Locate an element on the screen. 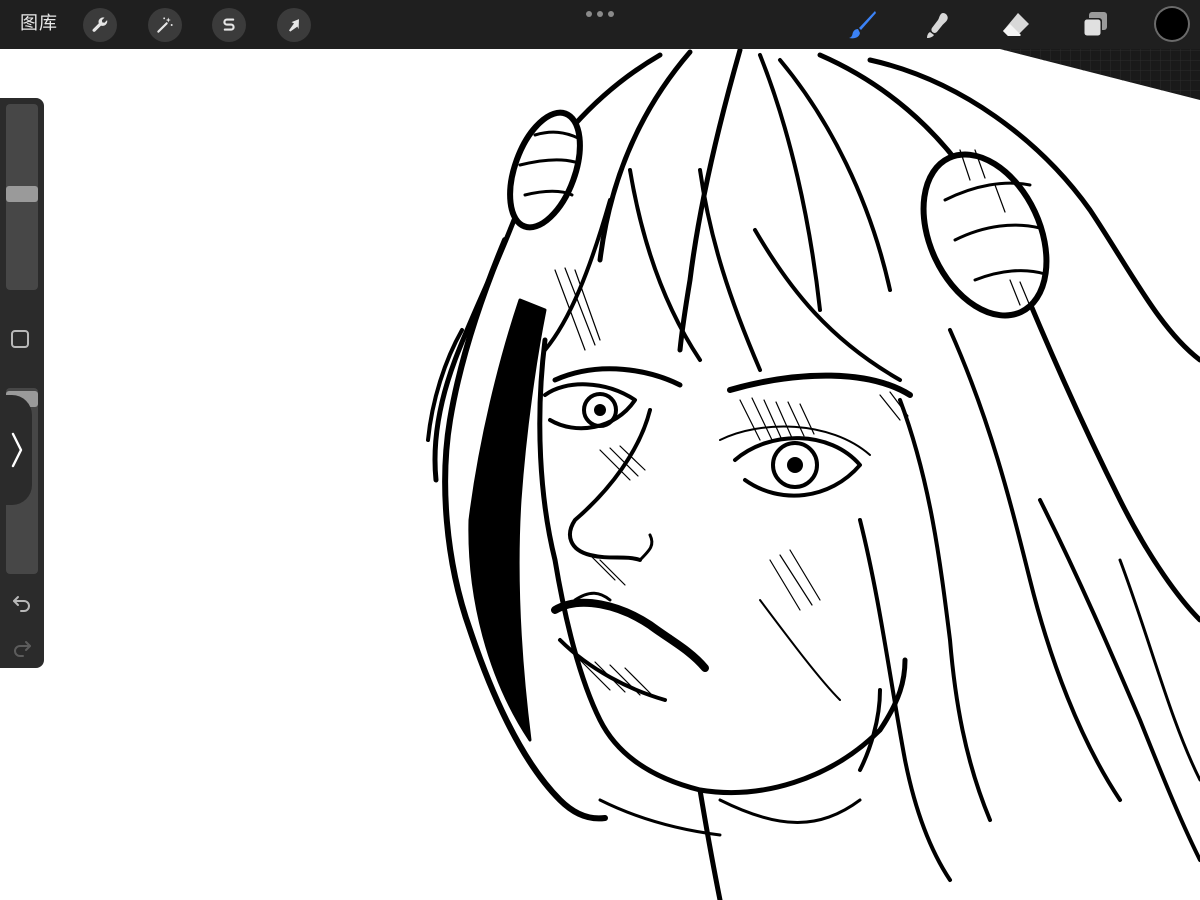 The width and height of the screenshot is (1200, 900). left-sidebar is located at coordinates (22, 383).